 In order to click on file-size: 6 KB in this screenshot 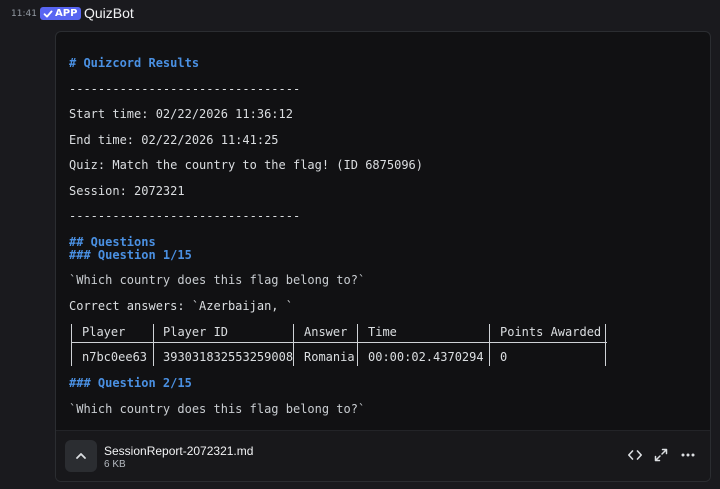, I will do `click(115, 464)`.